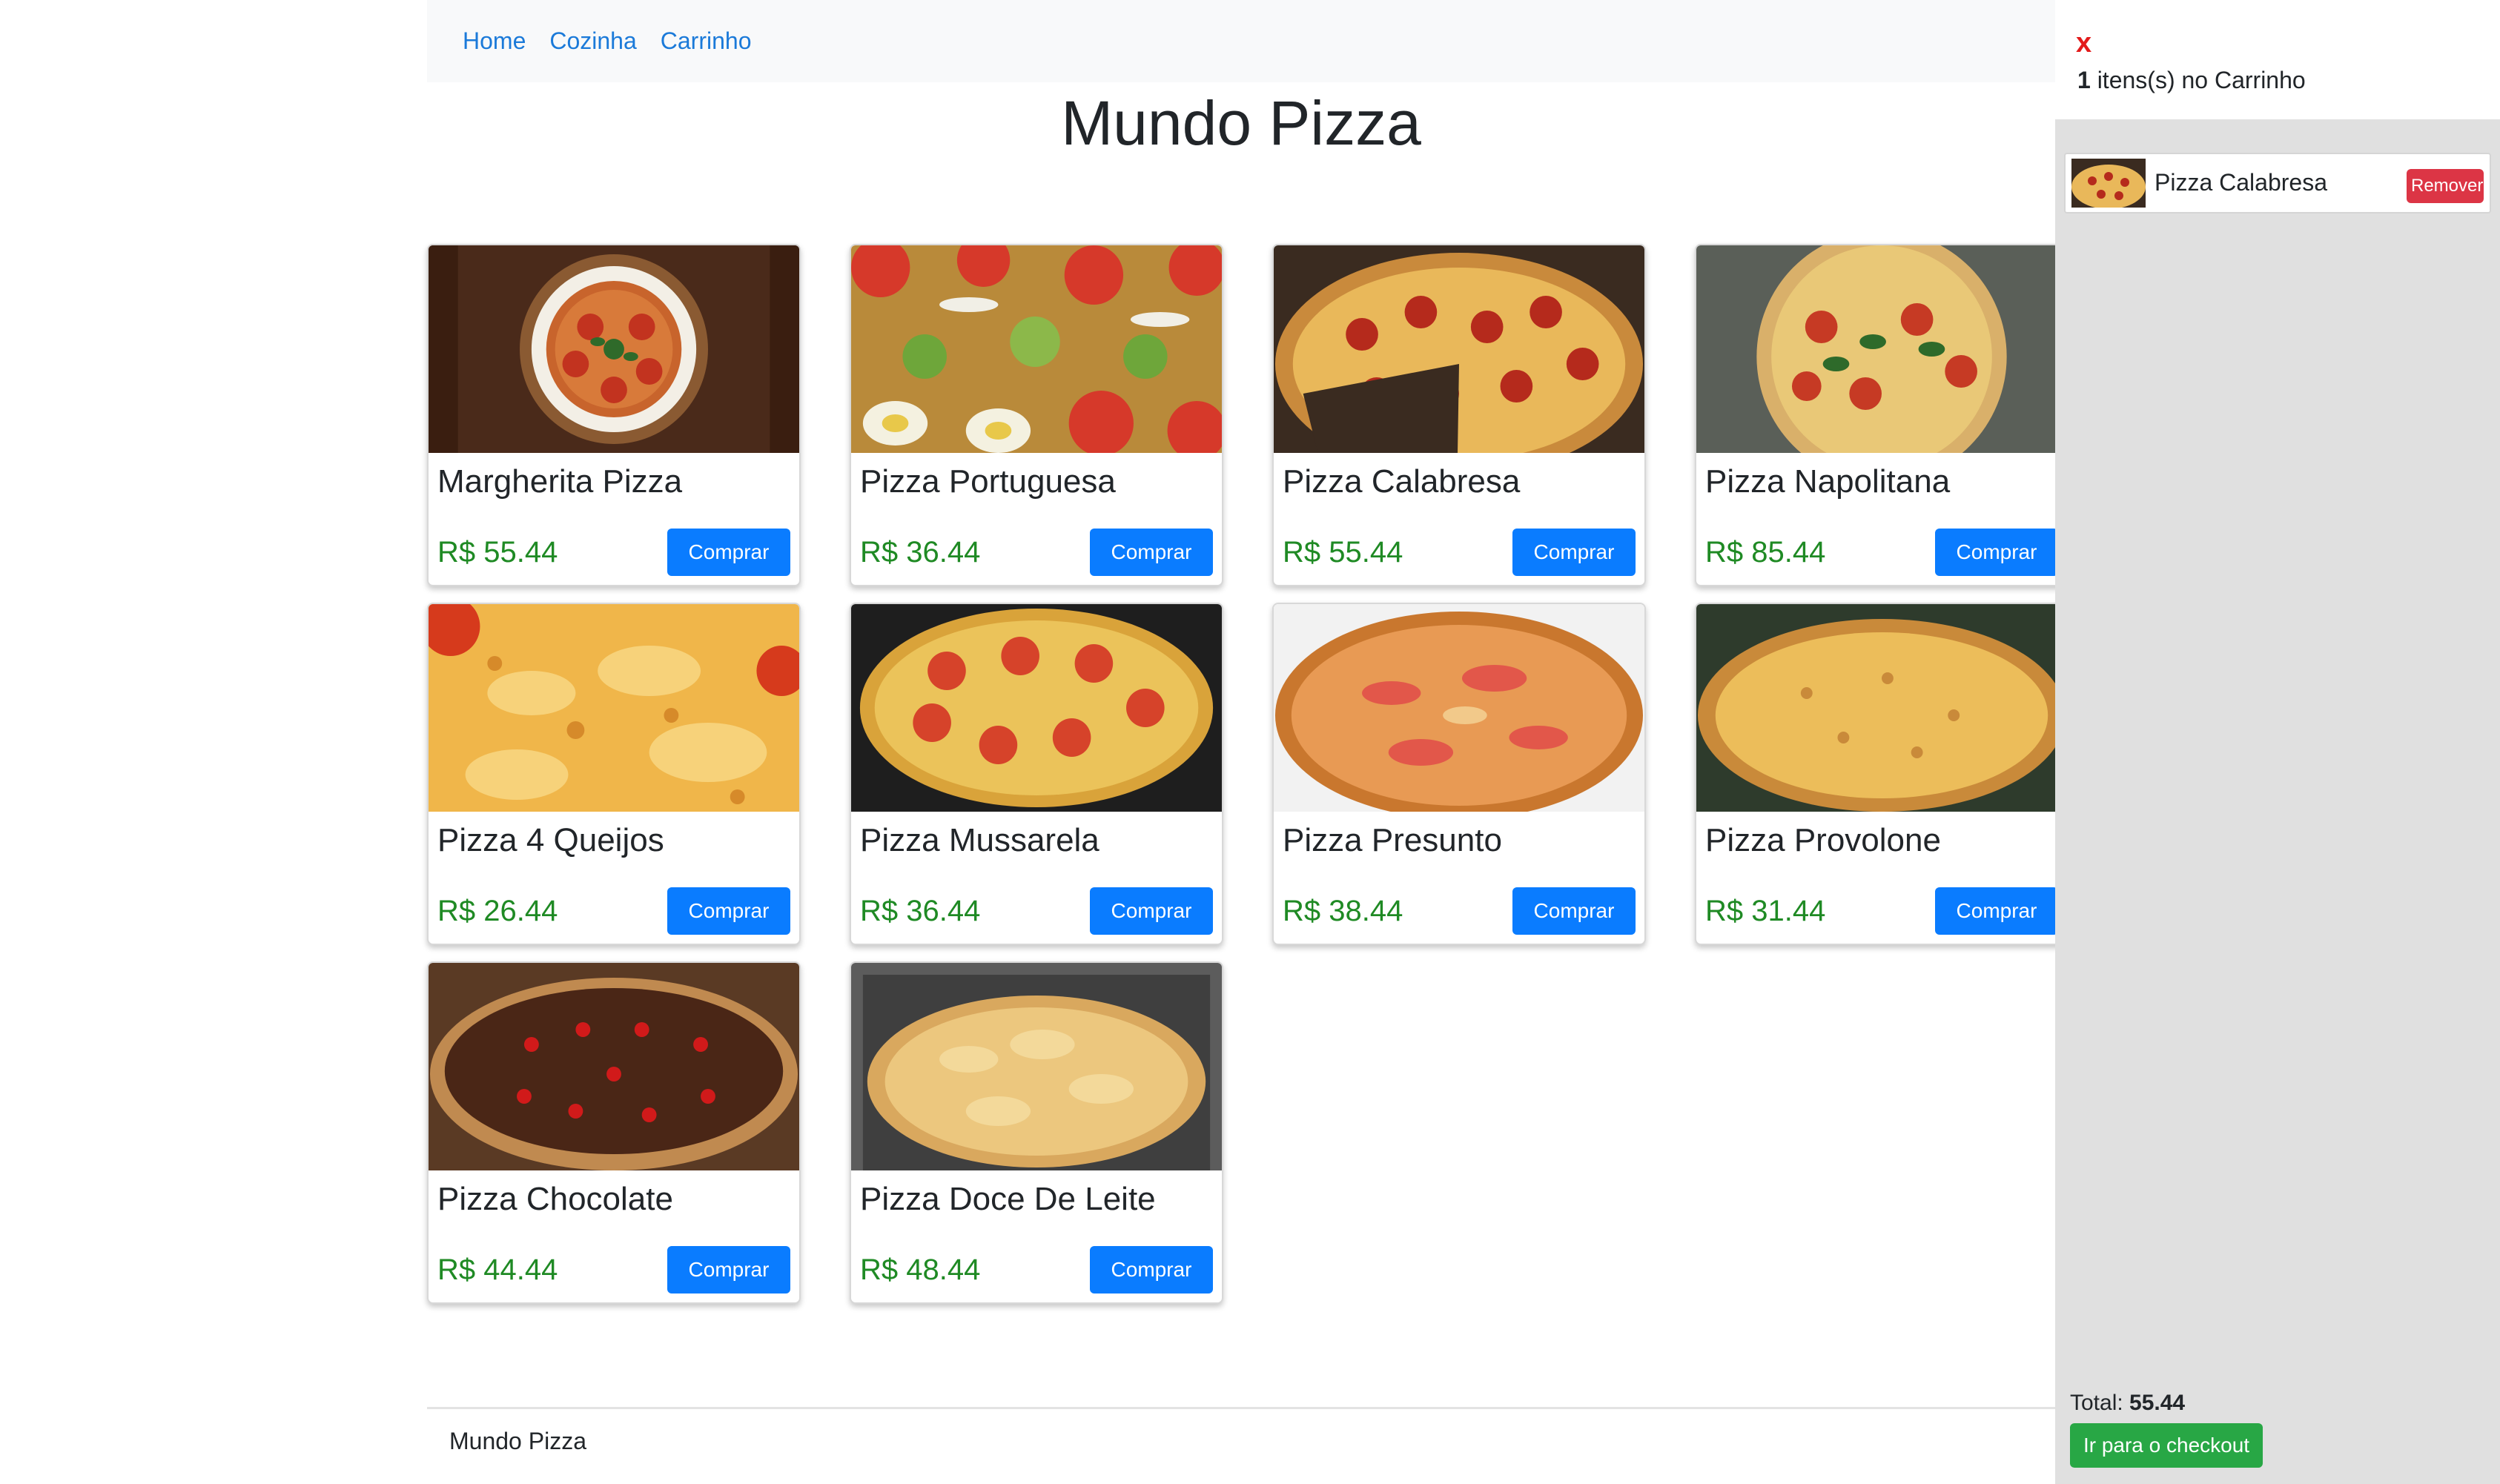 The width and height of the screenshot is (2500, 1484). I want to click on cart-total-value: 55.44, so click(2157, 1403).